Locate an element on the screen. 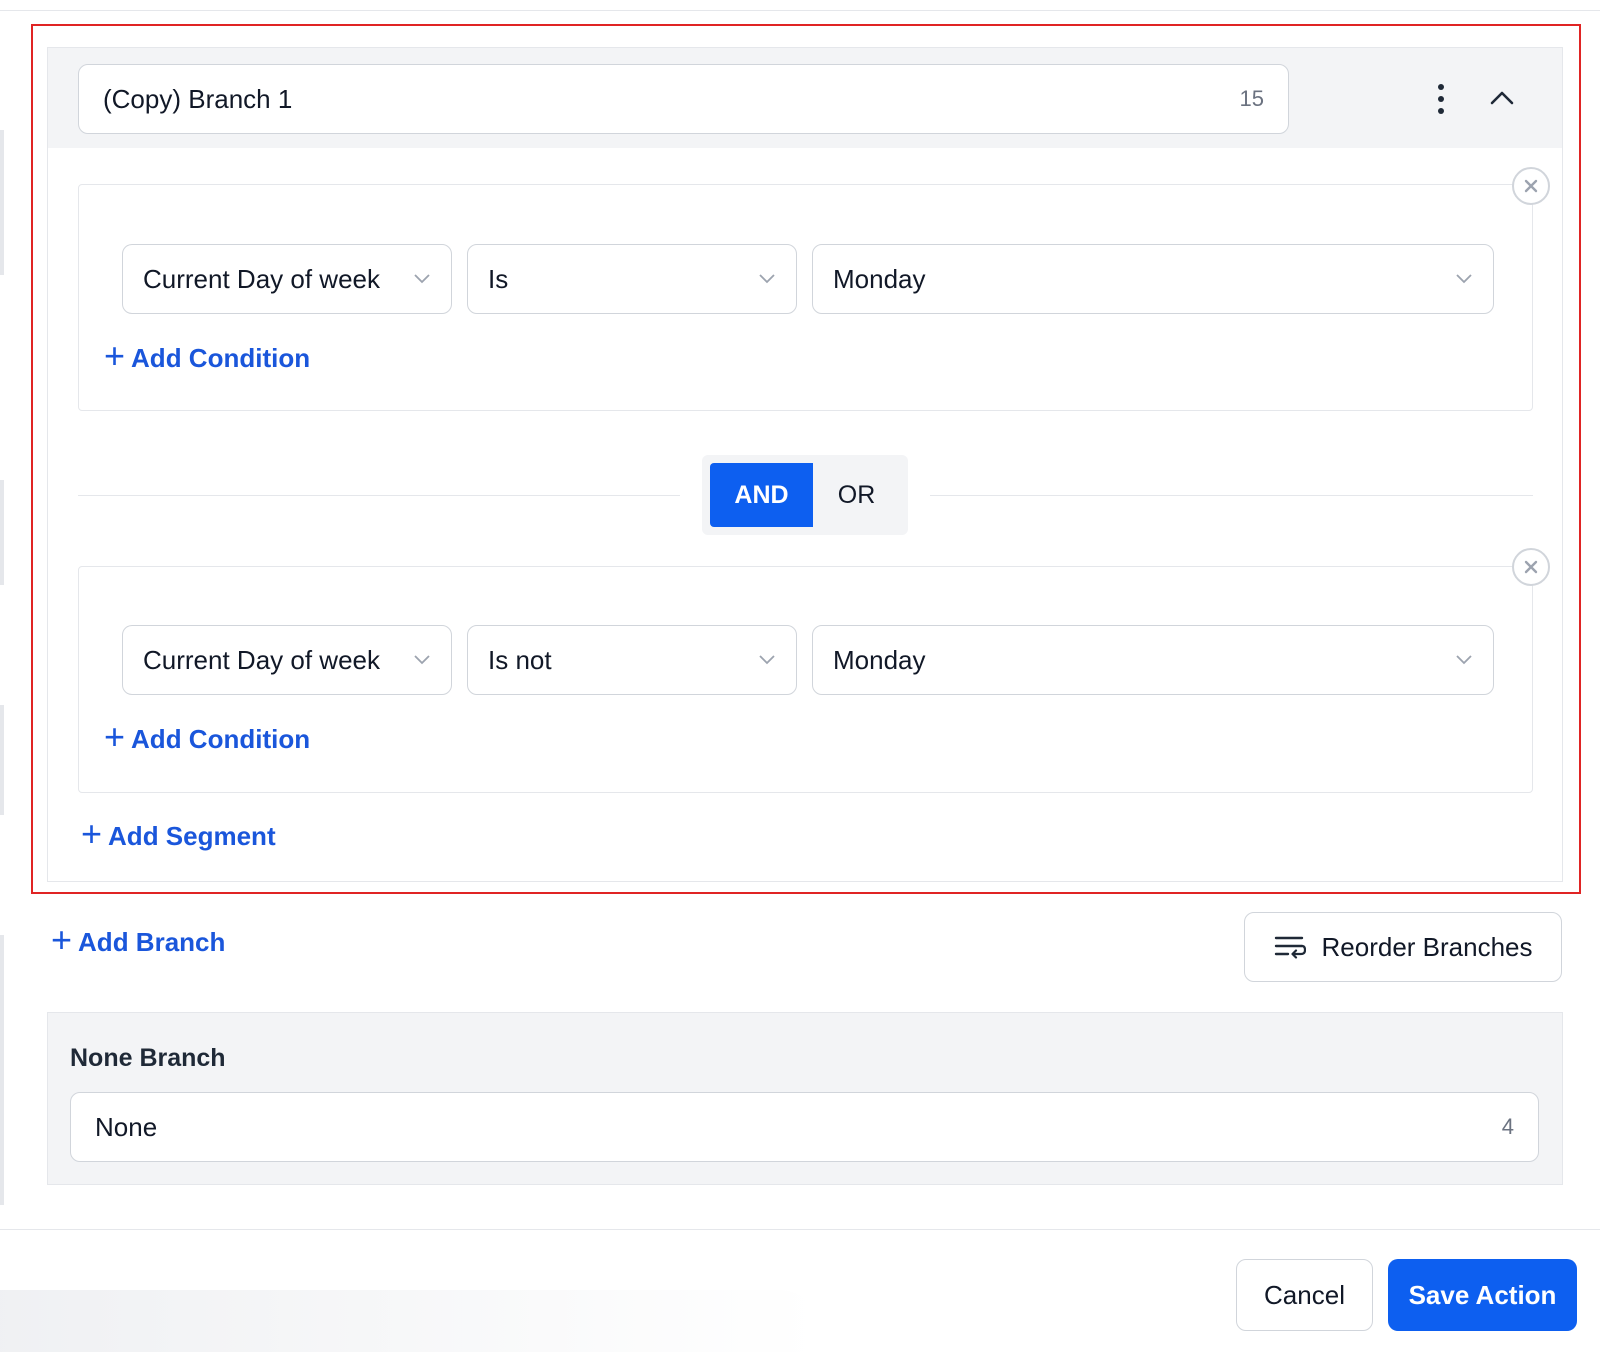 The image size is (1600, 1352). none-branch-name-input: None 4 is located at coordinates (804, 1127).